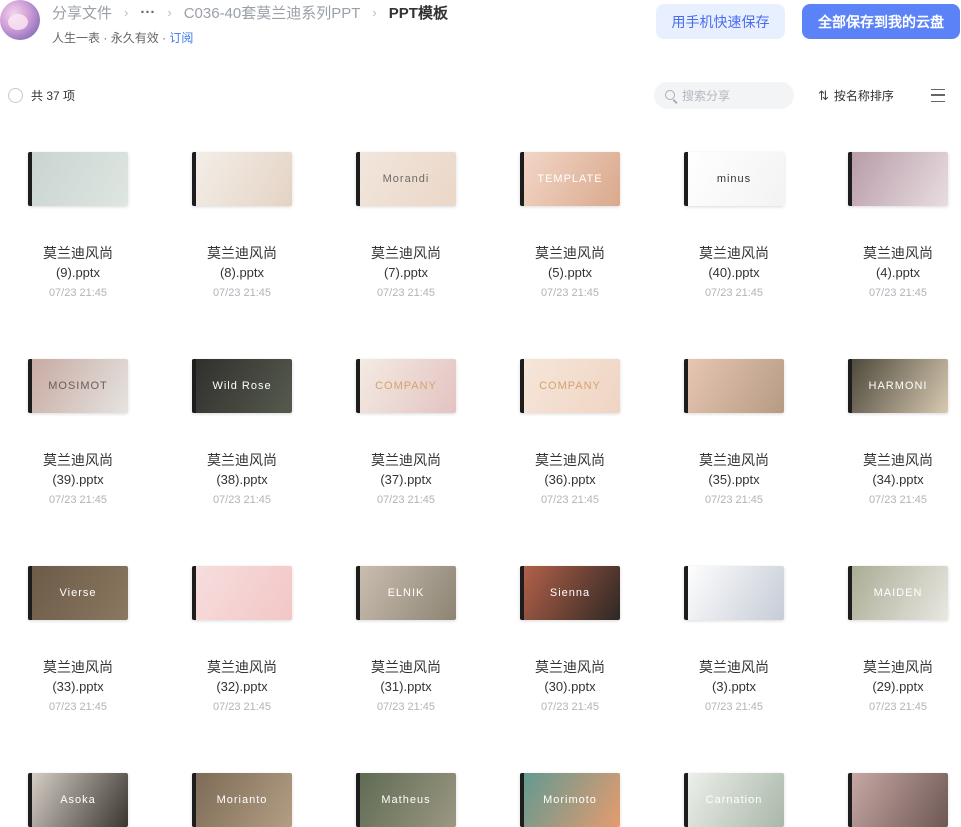 The height and width of the screenshot is (827, 961). What do you see at coordinates (78, 272) in the screenshot?
I see `file-name-line2: (9).pptx` at bounding box center [78, 272].